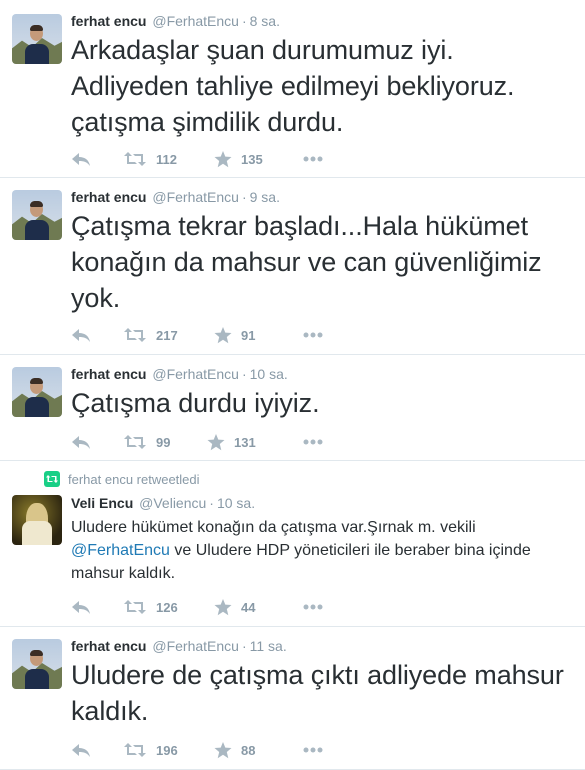 The image size is (585, 770). I want to click on retweet-context-label: ferhat encu retweetledi, so click(134, 479).